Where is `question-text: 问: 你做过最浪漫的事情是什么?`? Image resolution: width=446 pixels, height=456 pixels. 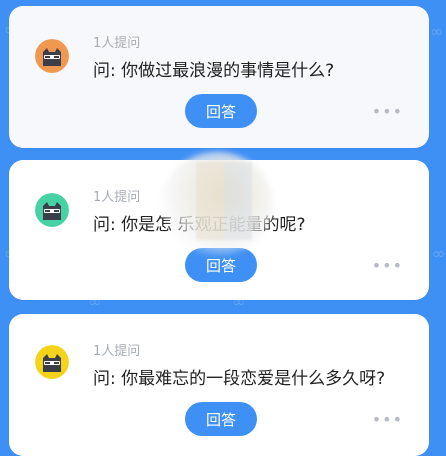
question-text: 问: 你做过最浪漫的事情是什么? is located at coordinates (214, 71).